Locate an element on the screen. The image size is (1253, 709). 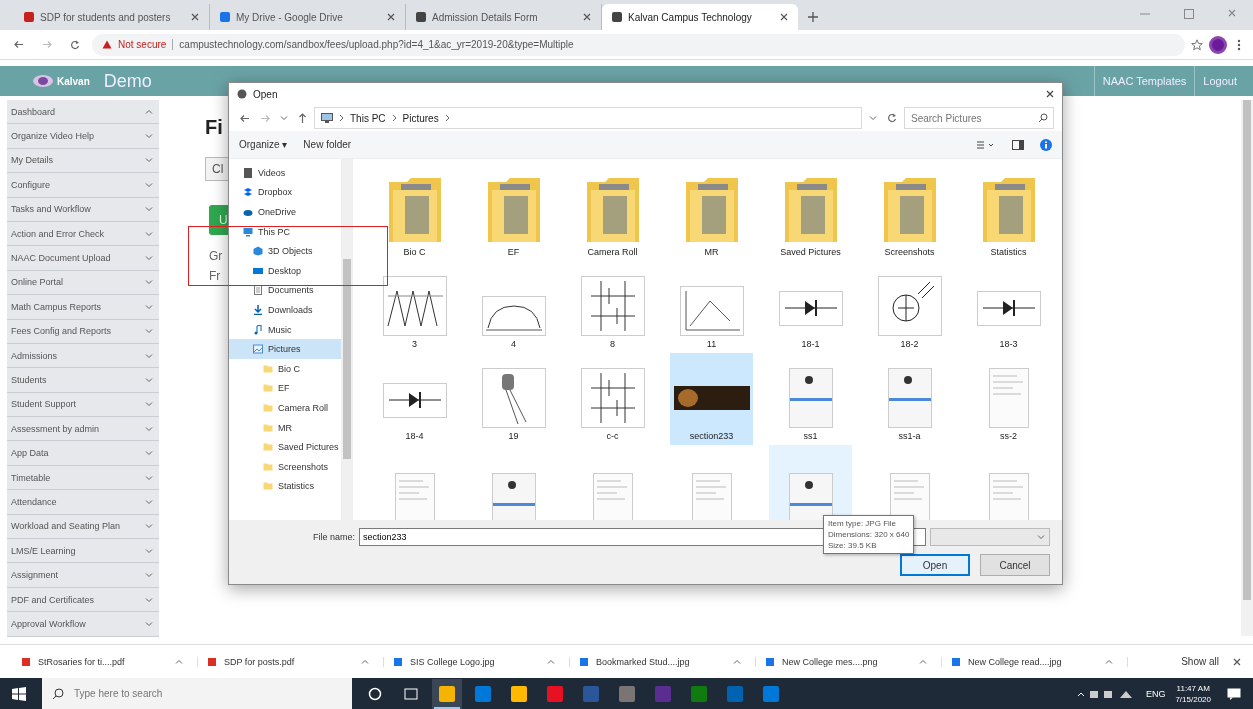
clock-time: 11:47 AM is located at coordinates (1193, 688).